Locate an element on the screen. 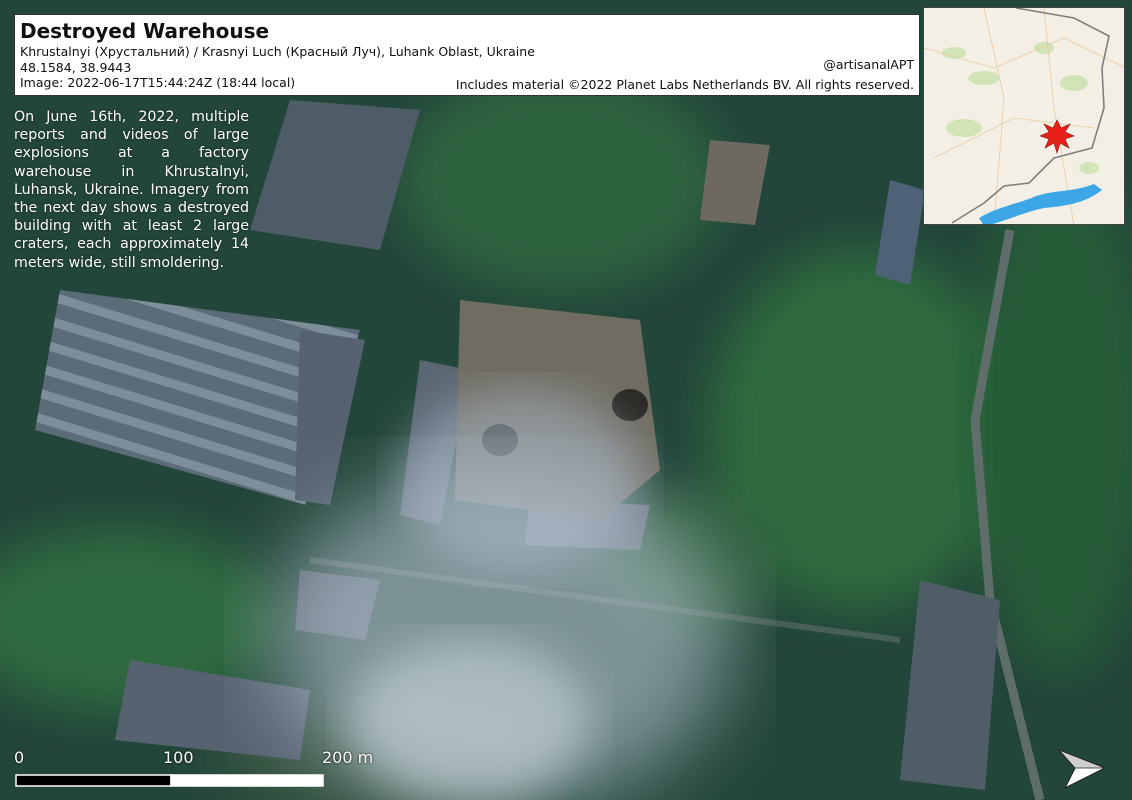  north-arrow-icon is located at coordinates (1082, 769).